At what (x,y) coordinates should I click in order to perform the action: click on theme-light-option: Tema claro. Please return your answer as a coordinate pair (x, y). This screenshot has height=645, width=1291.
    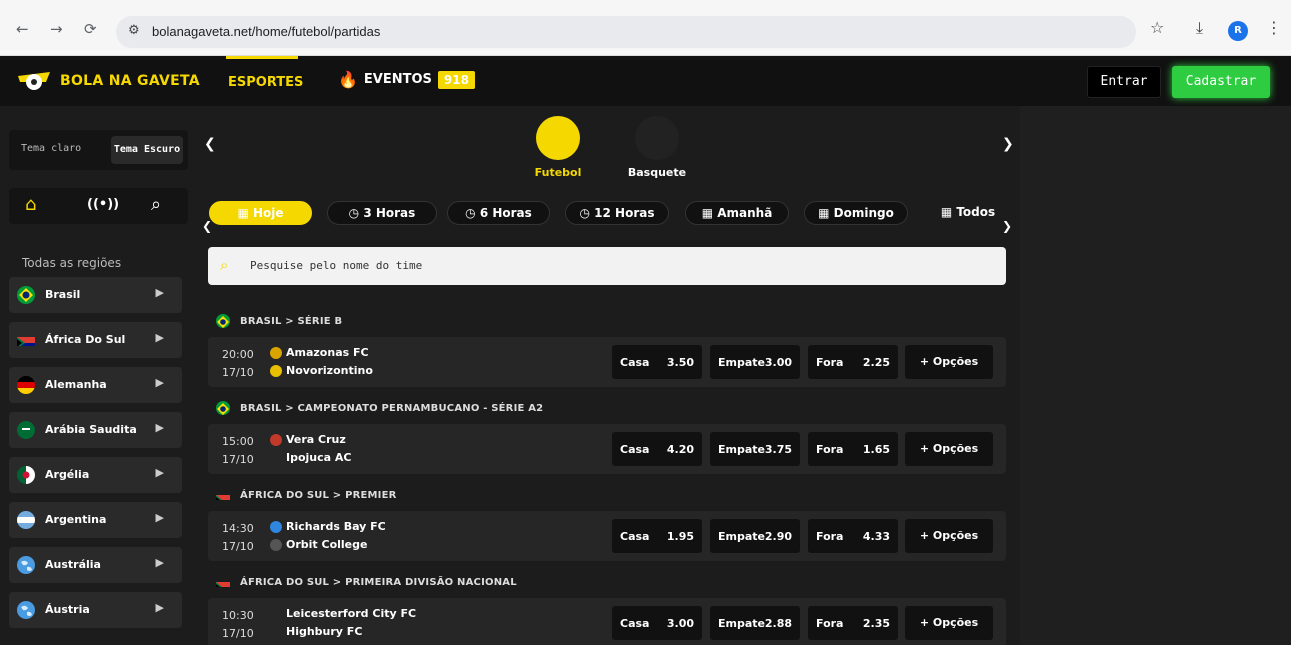
    Looking at the image, I should click on (51, 148).